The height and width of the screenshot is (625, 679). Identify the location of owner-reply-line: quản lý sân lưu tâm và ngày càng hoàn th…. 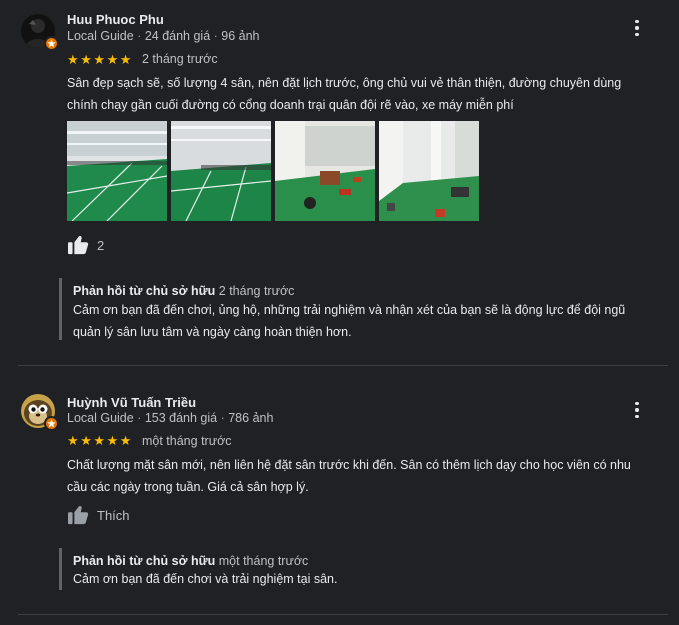
(212, 332).